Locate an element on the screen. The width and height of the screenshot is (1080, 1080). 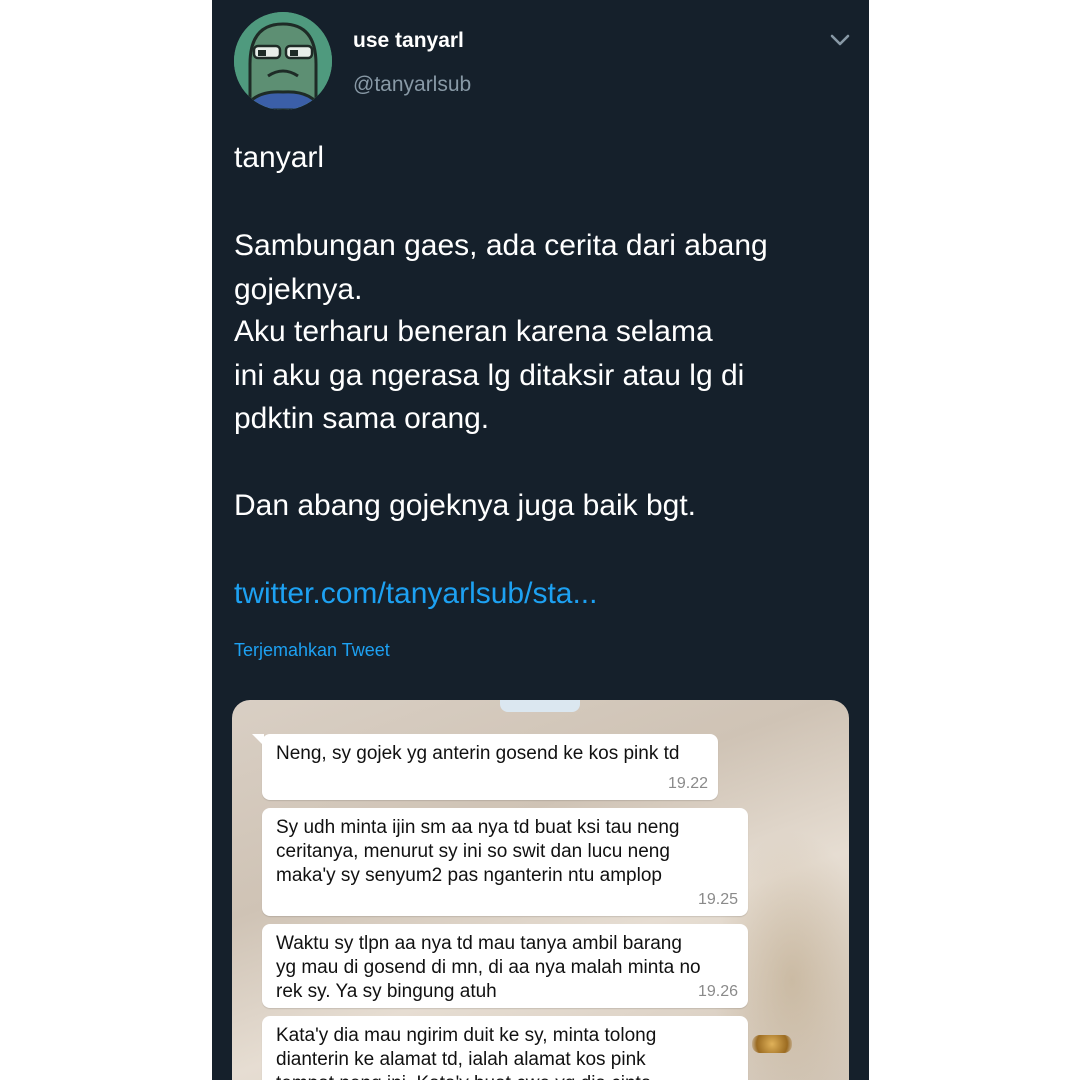
chat-line: rek sy. Ya sy bingung atuh is located at coordinates (386, 991).